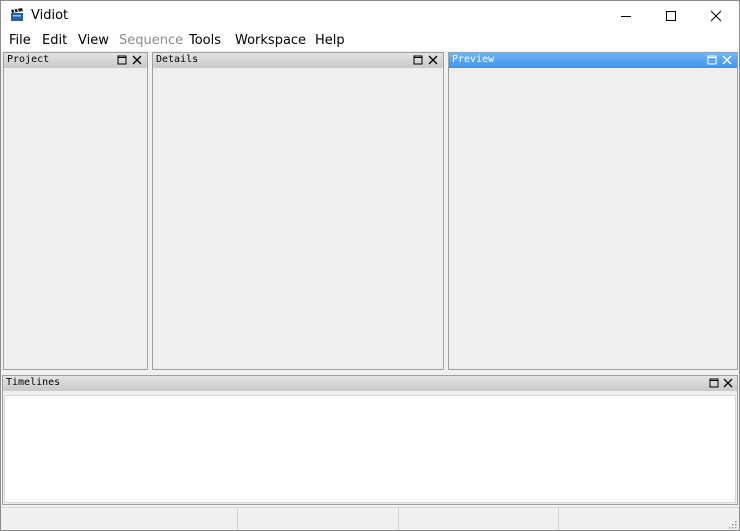 The width and height of the screenshot is (740, 531). I want to click on title-bar: Vidiot, so click(370, 16).